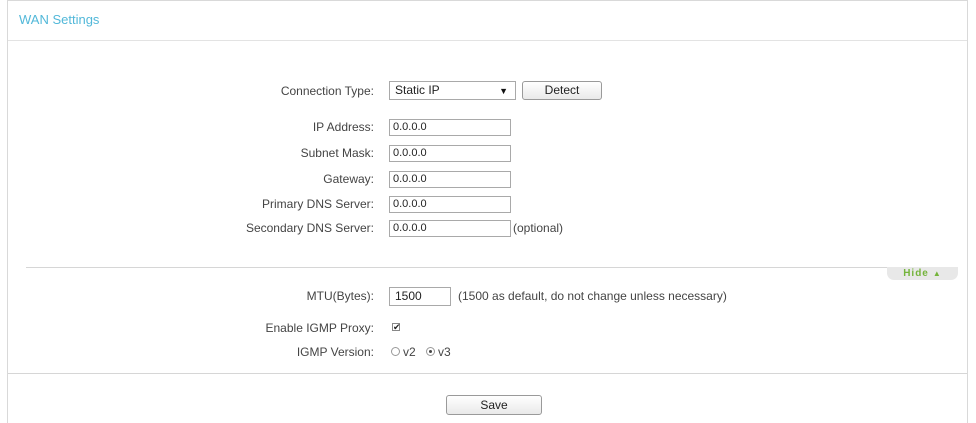 Image resolution: width=976 pixels, height=423 pixels. I want to click on panel-title: WAN Settings, so click(59, 19).